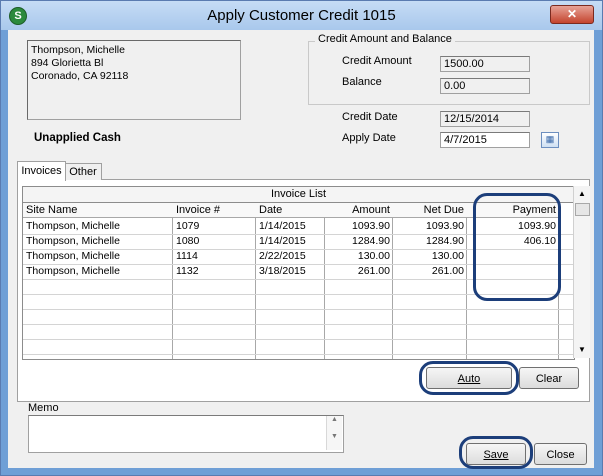  I want to click on tab-invoices: Invoices, so click(41, 171).